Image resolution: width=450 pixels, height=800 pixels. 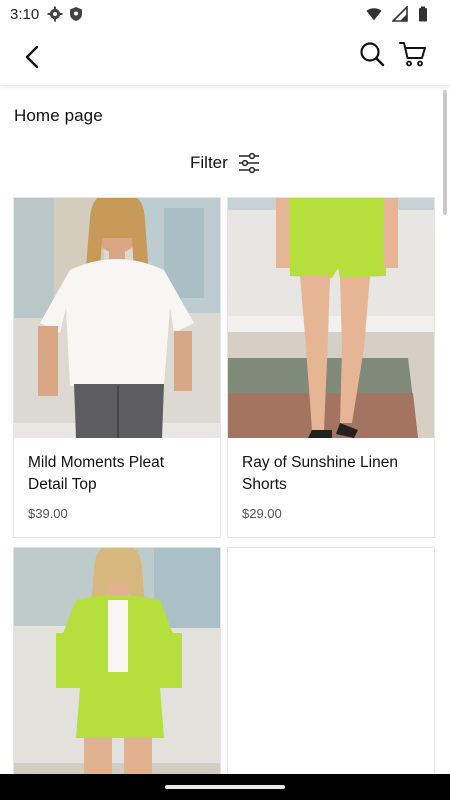 I want to click on product-name: Ray of Sunshine Linen Shorts, so click(x=331, y=474).